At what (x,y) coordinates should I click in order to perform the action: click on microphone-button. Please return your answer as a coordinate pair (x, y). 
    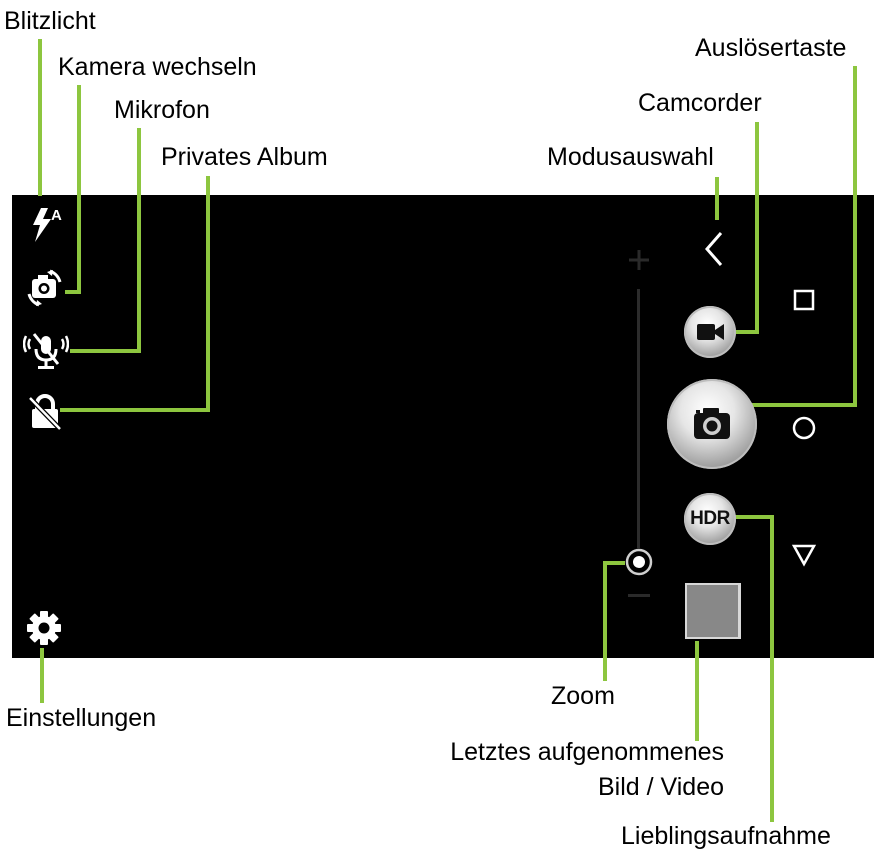
    Looking at the image, I should click on (46, 351).